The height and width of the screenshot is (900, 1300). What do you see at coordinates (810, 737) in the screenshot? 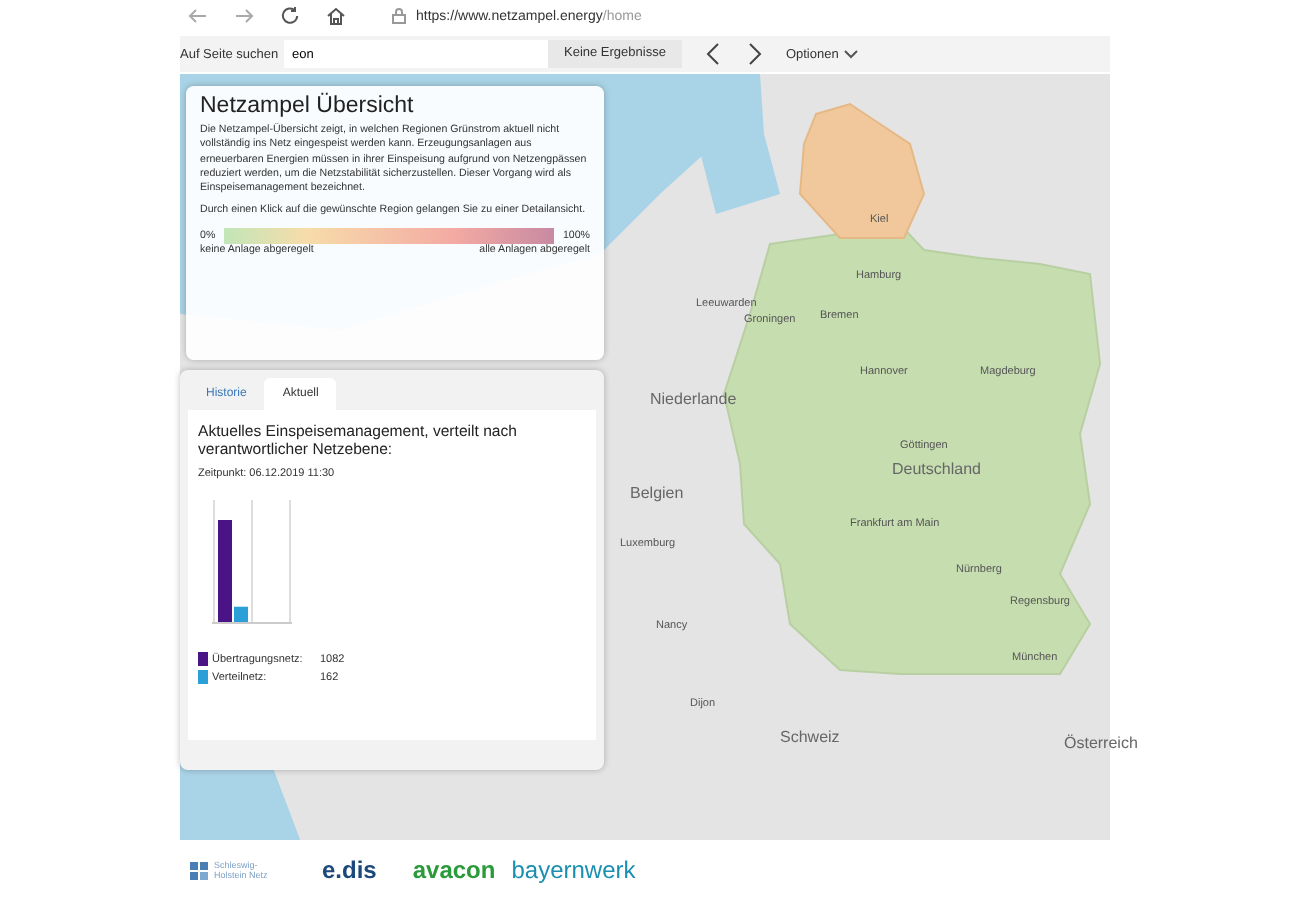
I see `map-label: Schweiz` at bounding box center [810, 737].